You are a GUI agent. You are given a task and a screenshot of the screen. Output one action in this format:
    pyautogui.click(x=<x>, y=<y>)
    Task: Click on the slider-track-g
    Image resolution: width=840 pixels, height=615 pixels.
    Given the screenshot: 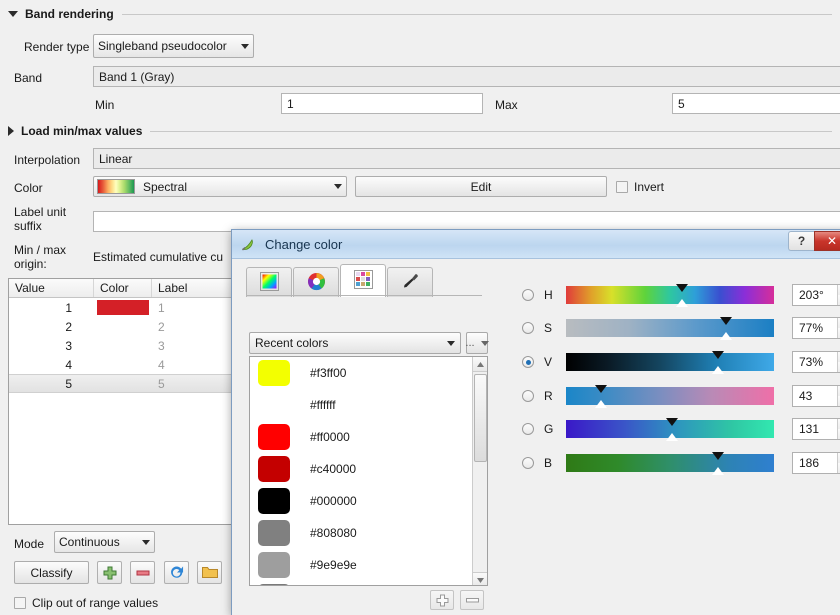 What is the action you would take?
    pyautogui.click(x=670, y=429)
    